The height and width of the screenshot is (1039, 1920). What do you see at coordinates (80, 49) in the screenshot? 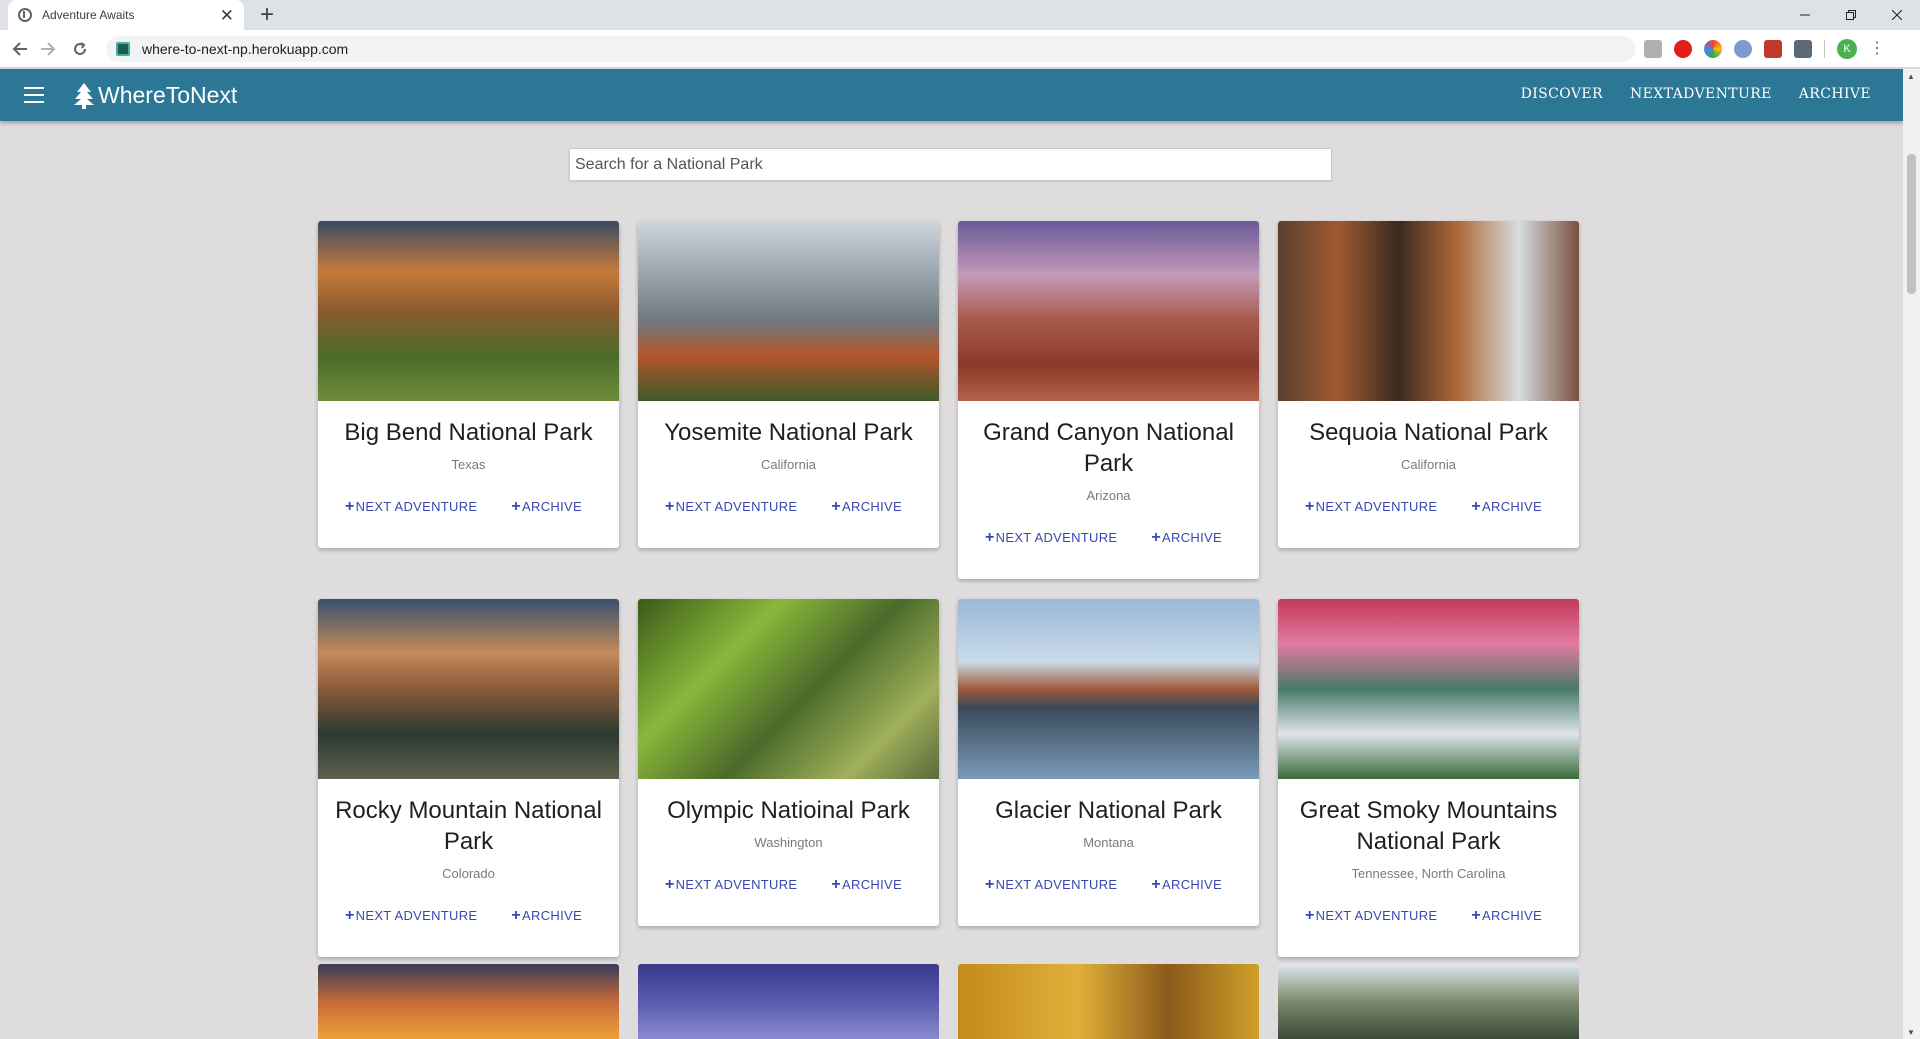
I see `reload-icon` at bounding box center [80, 49].